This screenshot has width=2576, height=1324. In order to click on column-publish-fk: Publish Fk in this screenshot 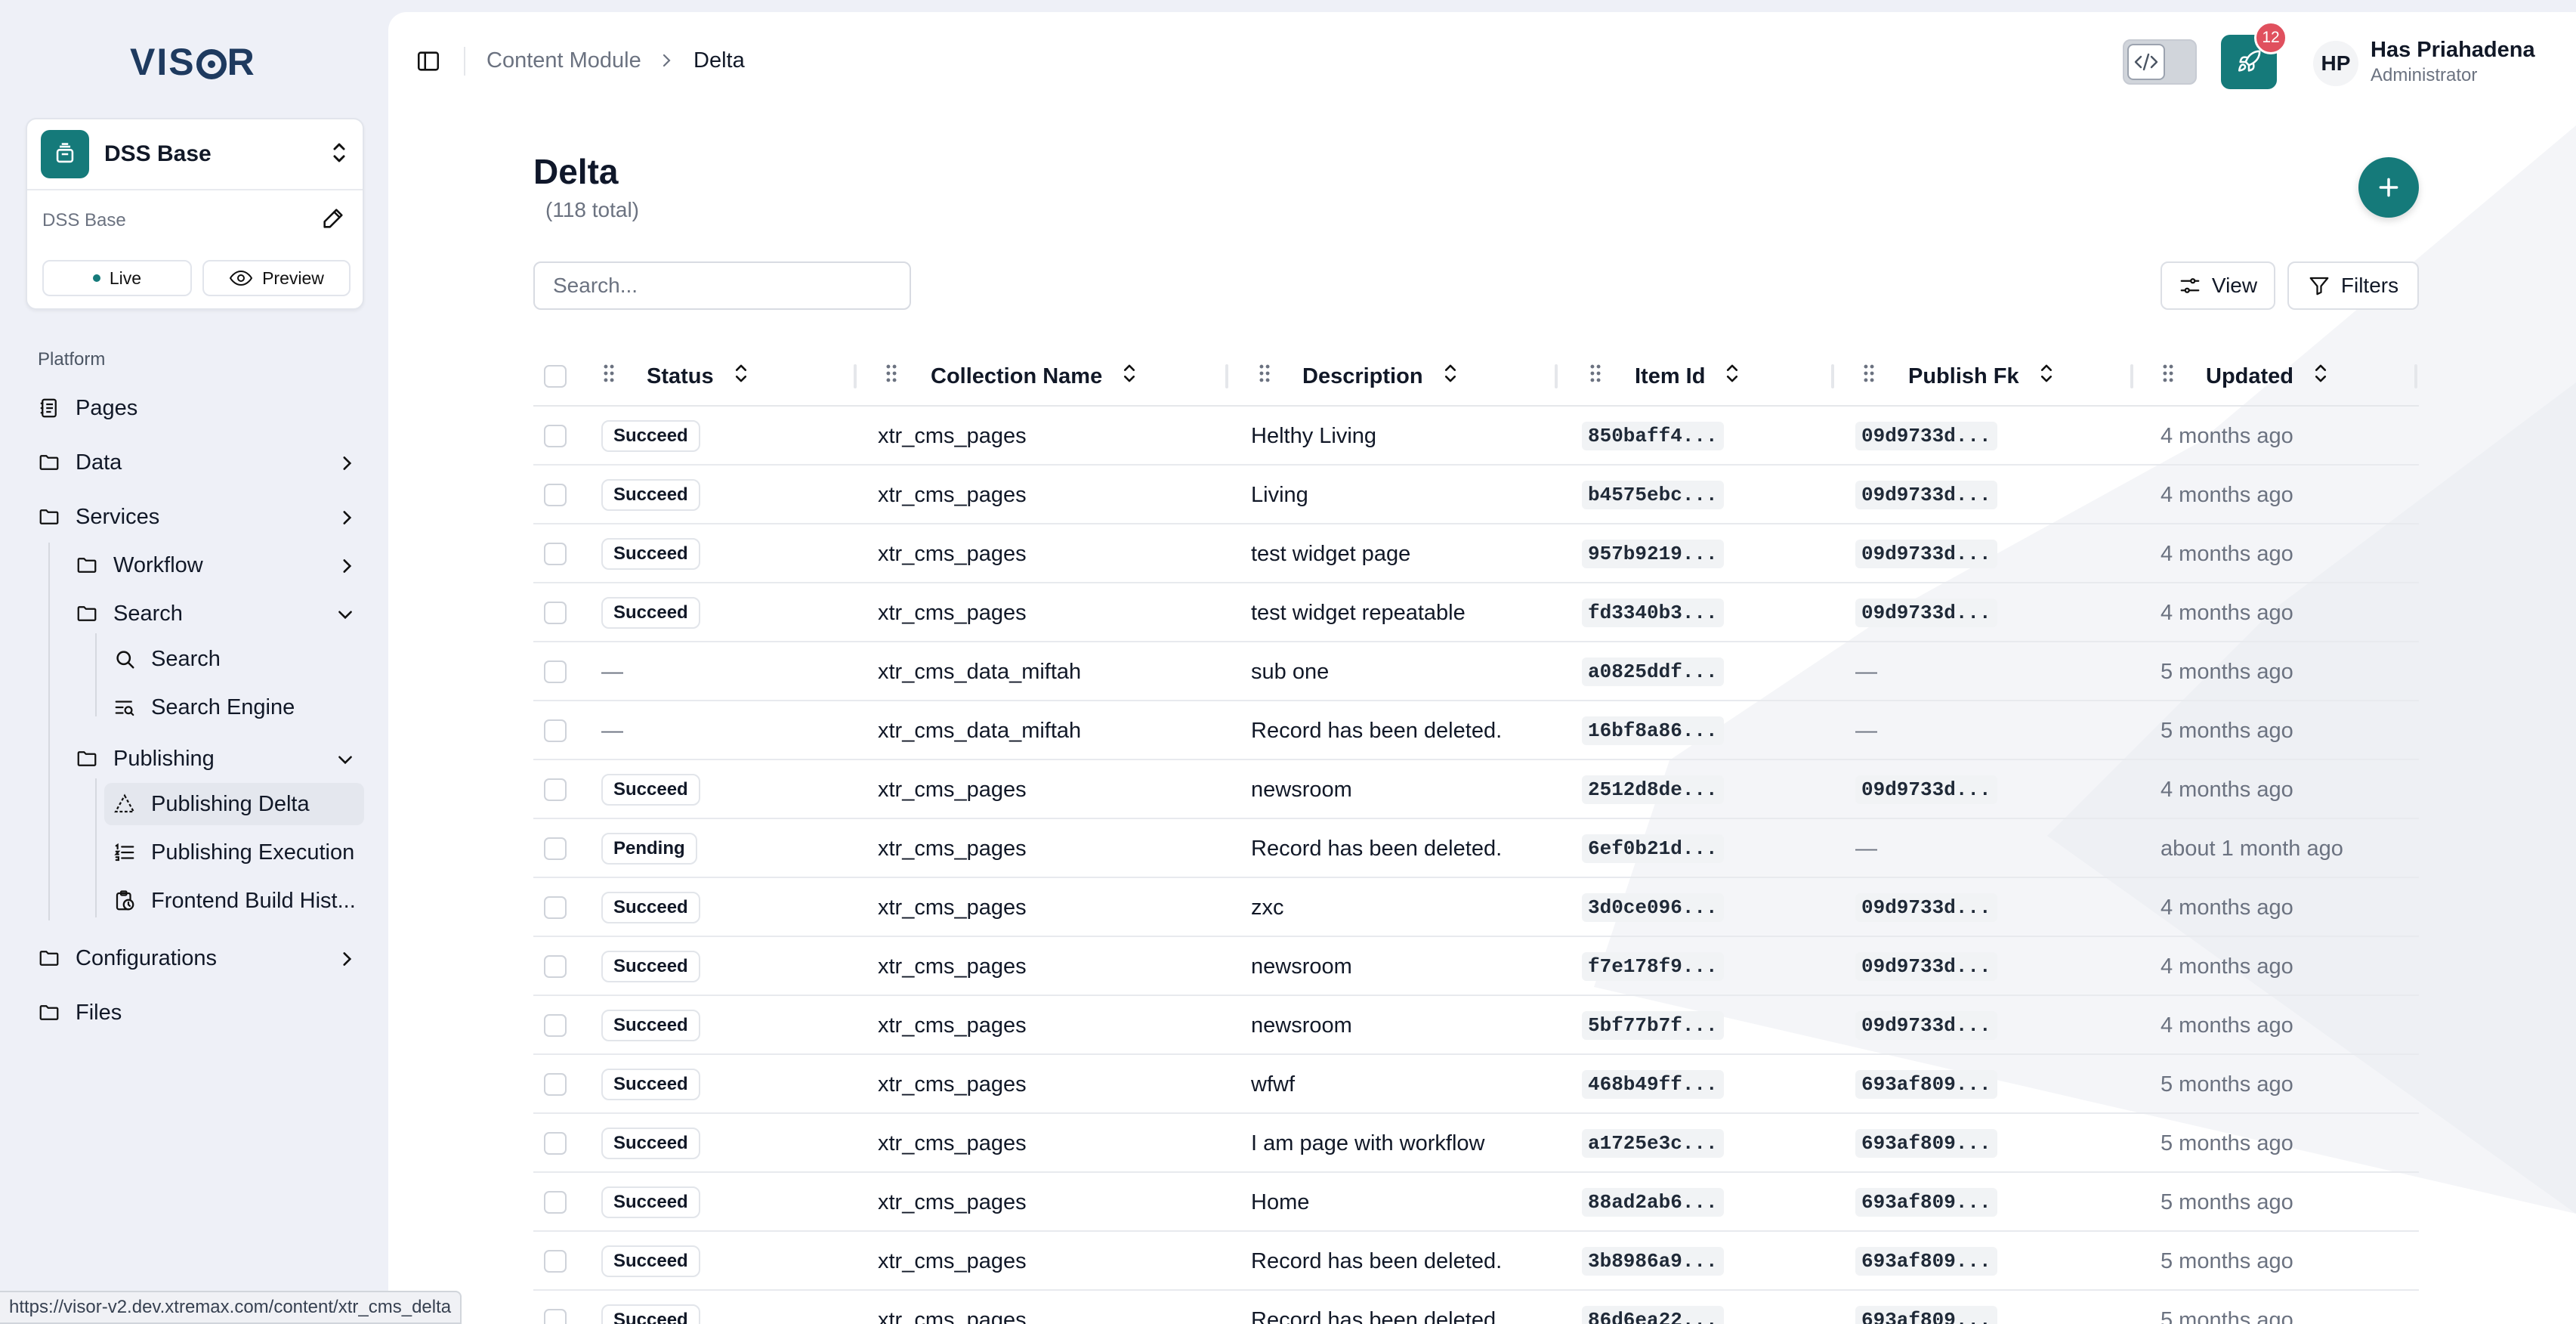, I will do `click(1957, 376)`.